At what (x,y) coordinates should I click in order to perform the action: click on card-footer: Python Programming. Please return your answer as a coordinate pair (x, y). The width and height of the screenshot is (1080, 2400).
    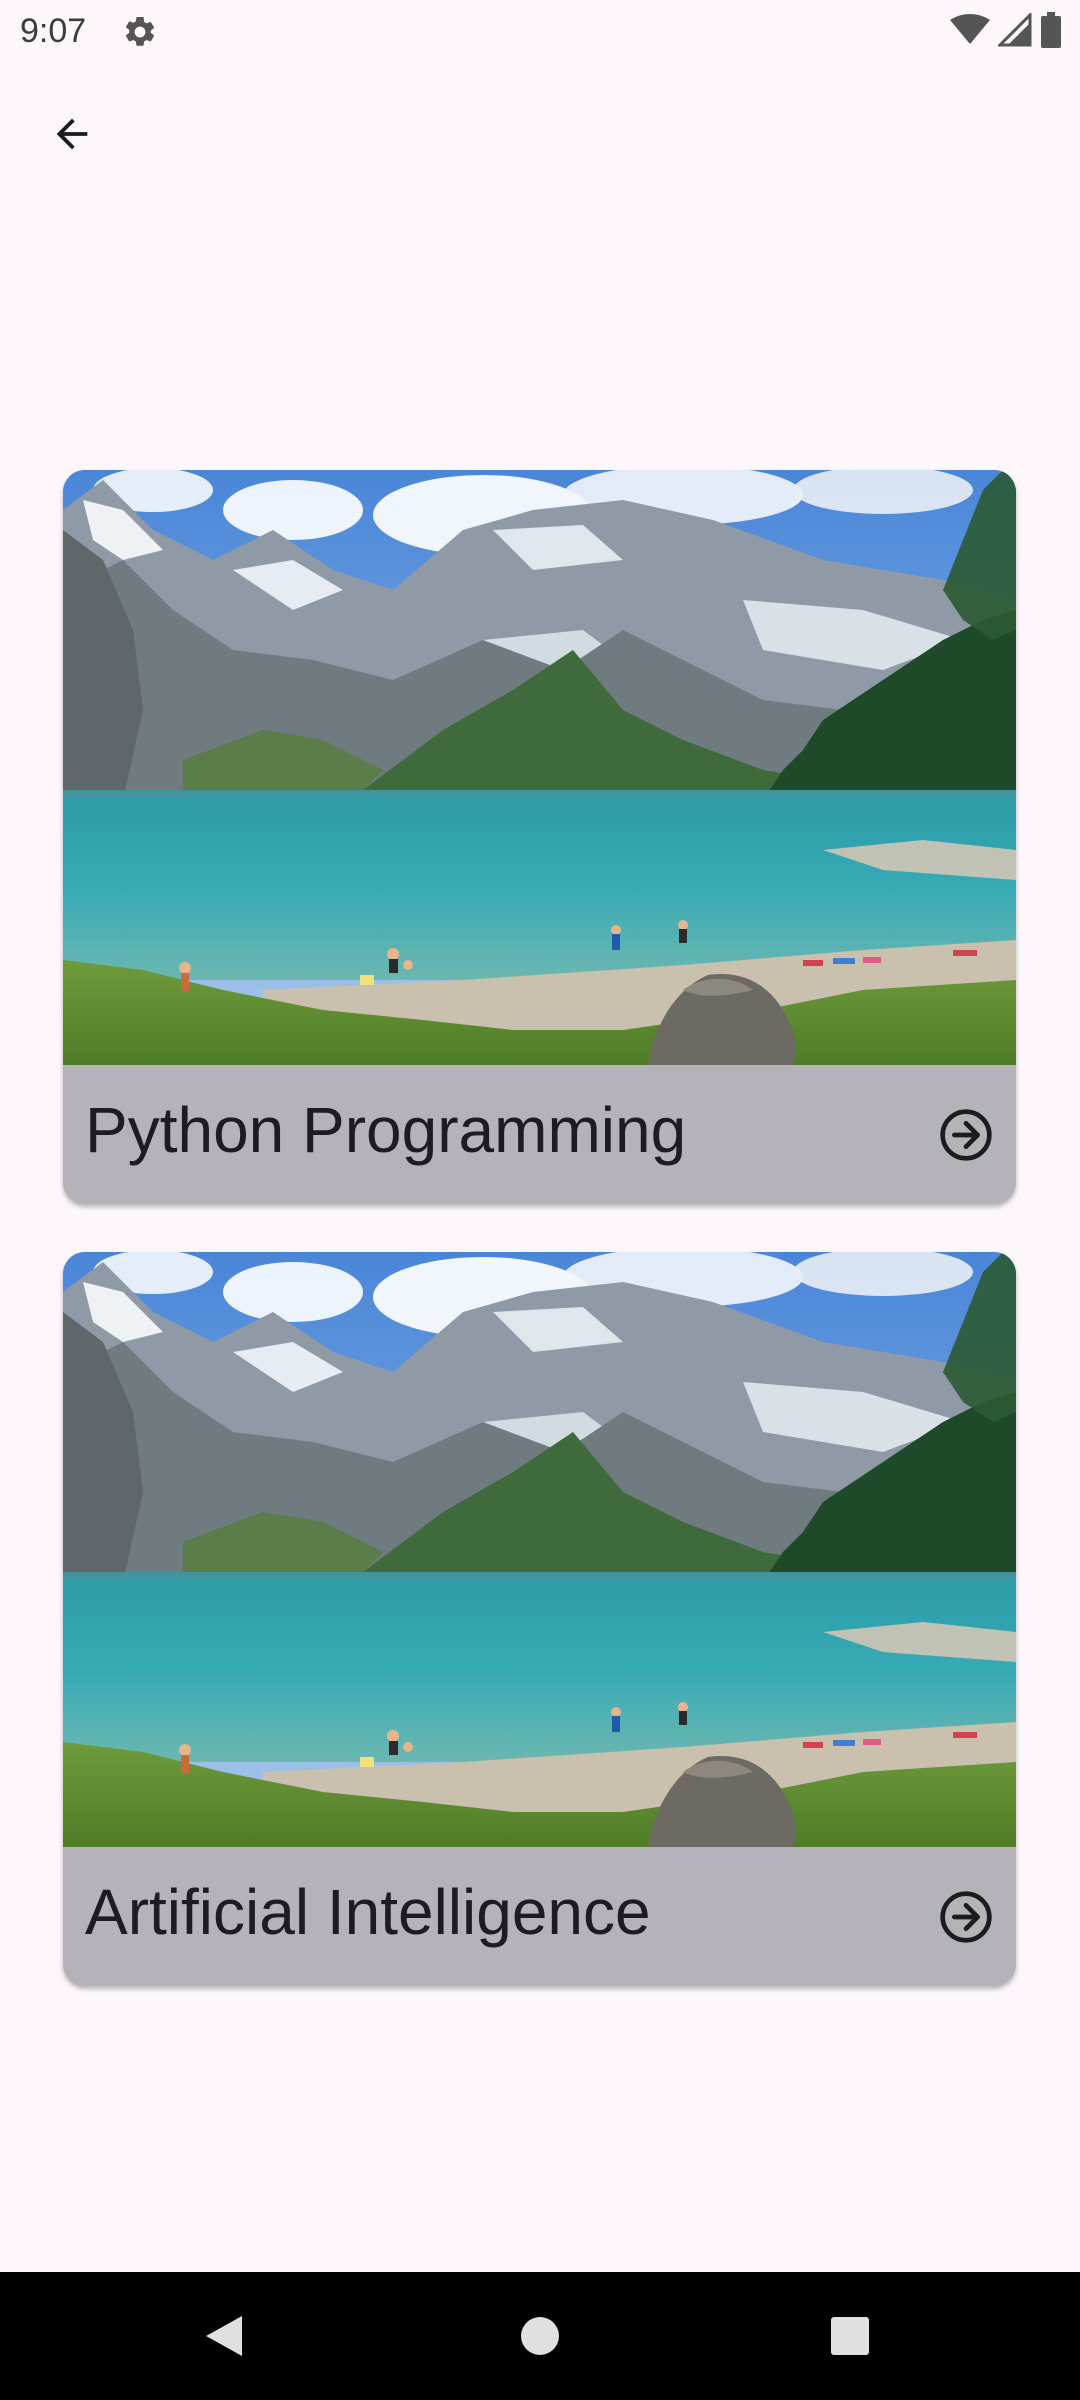
    Looking at the image, I should click on (539, 1134).